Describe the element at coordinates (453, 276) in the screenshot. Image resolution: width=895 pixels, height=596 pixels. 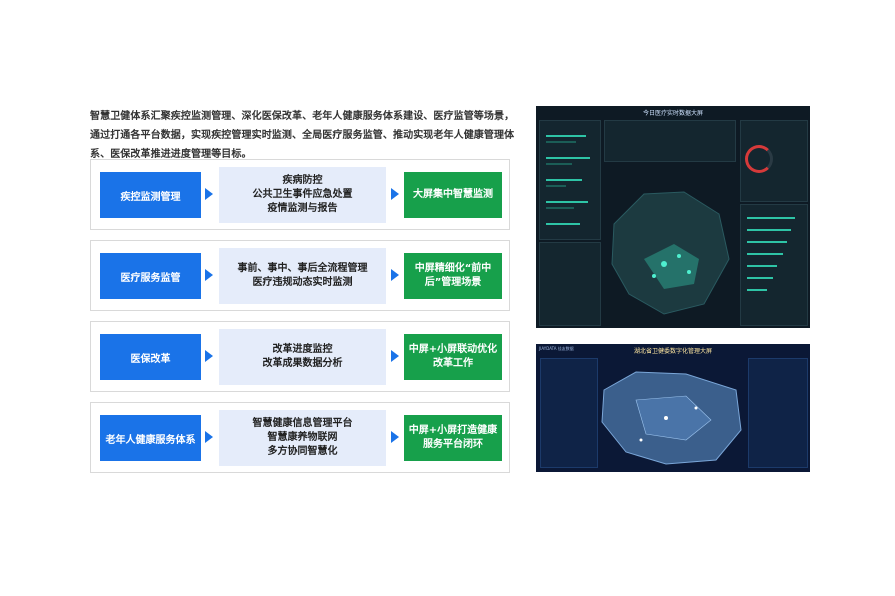
I see `result-box: 中屏精细化“前中后”管理场景` at that location.